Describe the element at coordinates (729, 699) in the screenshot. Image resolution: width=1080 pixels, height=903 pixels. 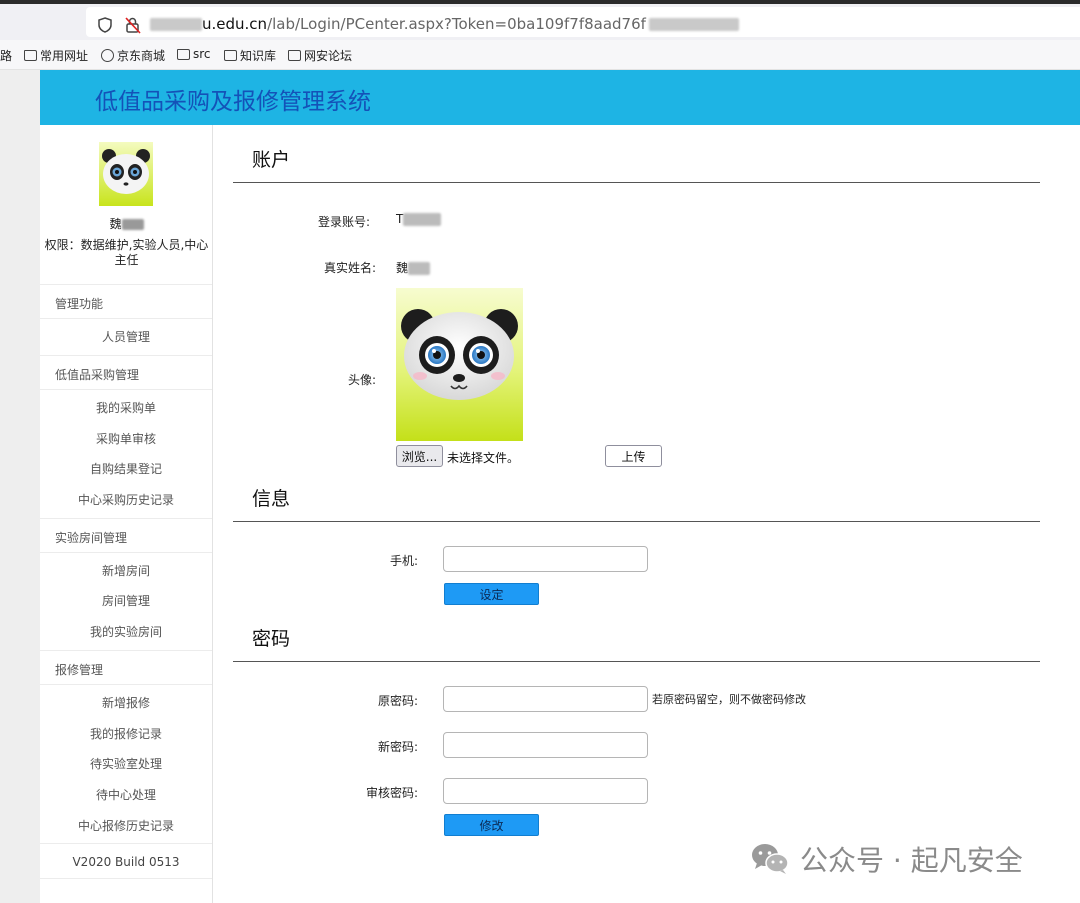
I see `old-password-hint: 若原密码留空，则不做密码修改` at that location.